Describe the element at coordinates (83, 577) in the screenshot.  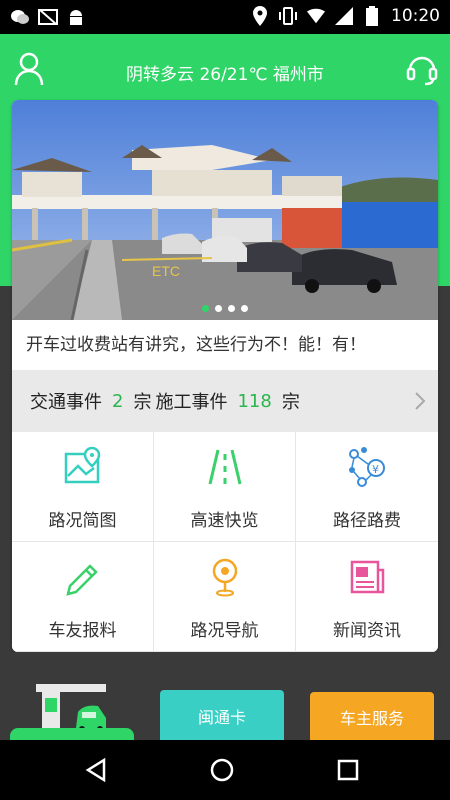
I see `pencil-icon` at that location.